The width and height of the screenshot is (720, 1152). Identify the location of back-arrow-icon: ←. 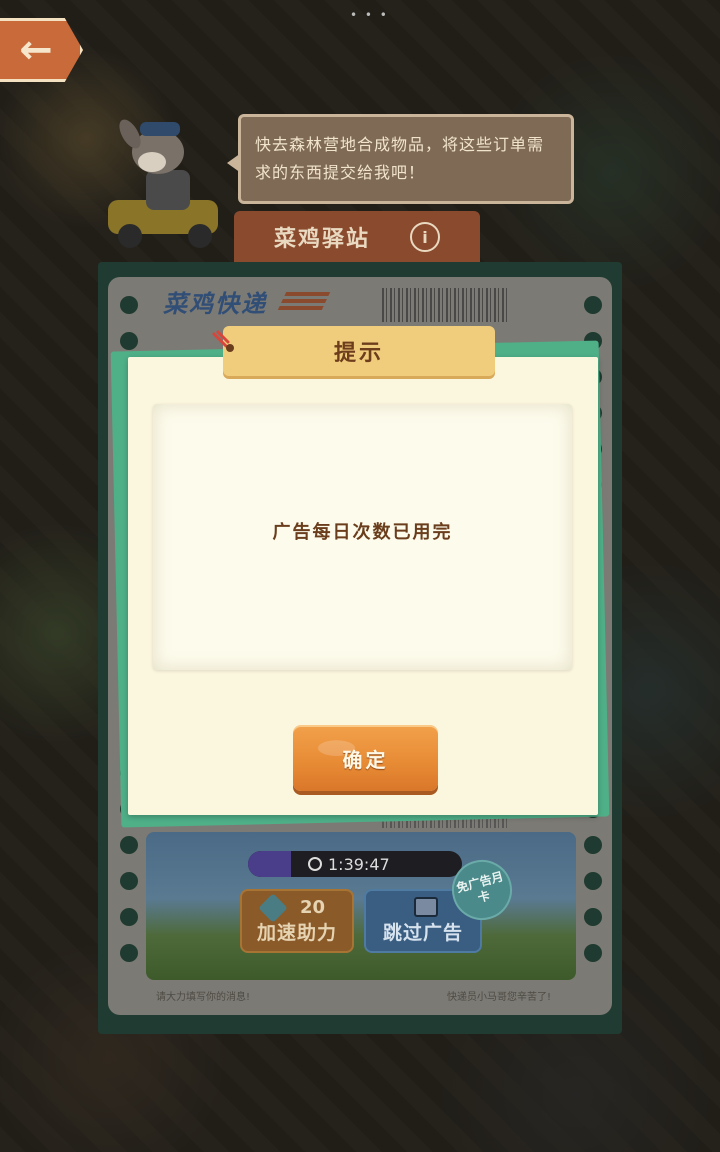
(36, 50).